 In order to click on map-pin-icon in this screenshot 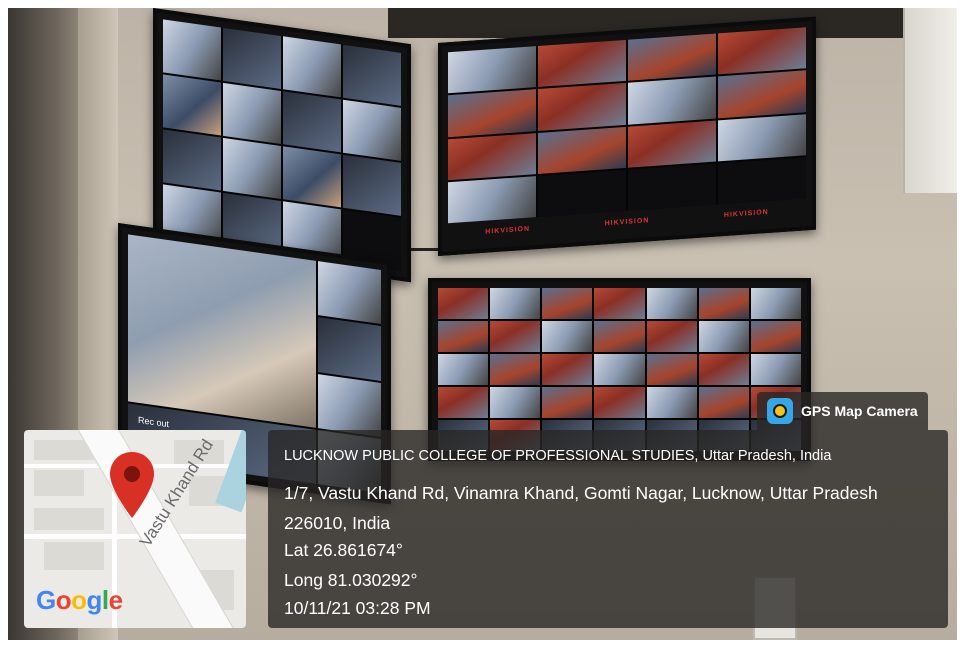, I will do `click(132, 485)`.